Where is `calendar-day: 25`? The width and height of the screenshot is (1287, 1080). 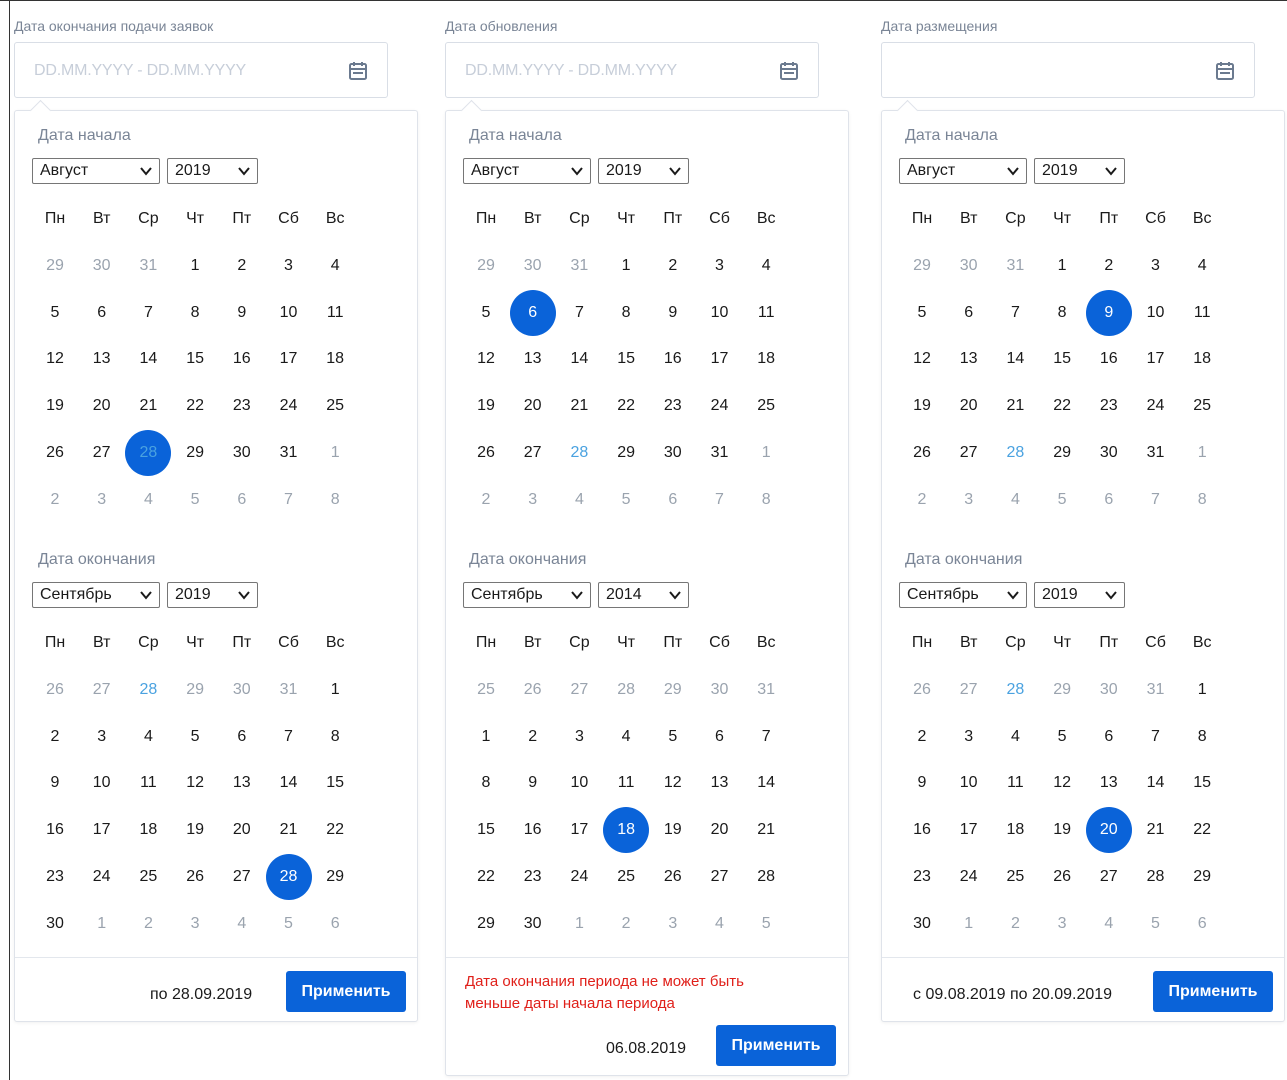
calendar-day: 25 is located at coordinates (1015, 877).